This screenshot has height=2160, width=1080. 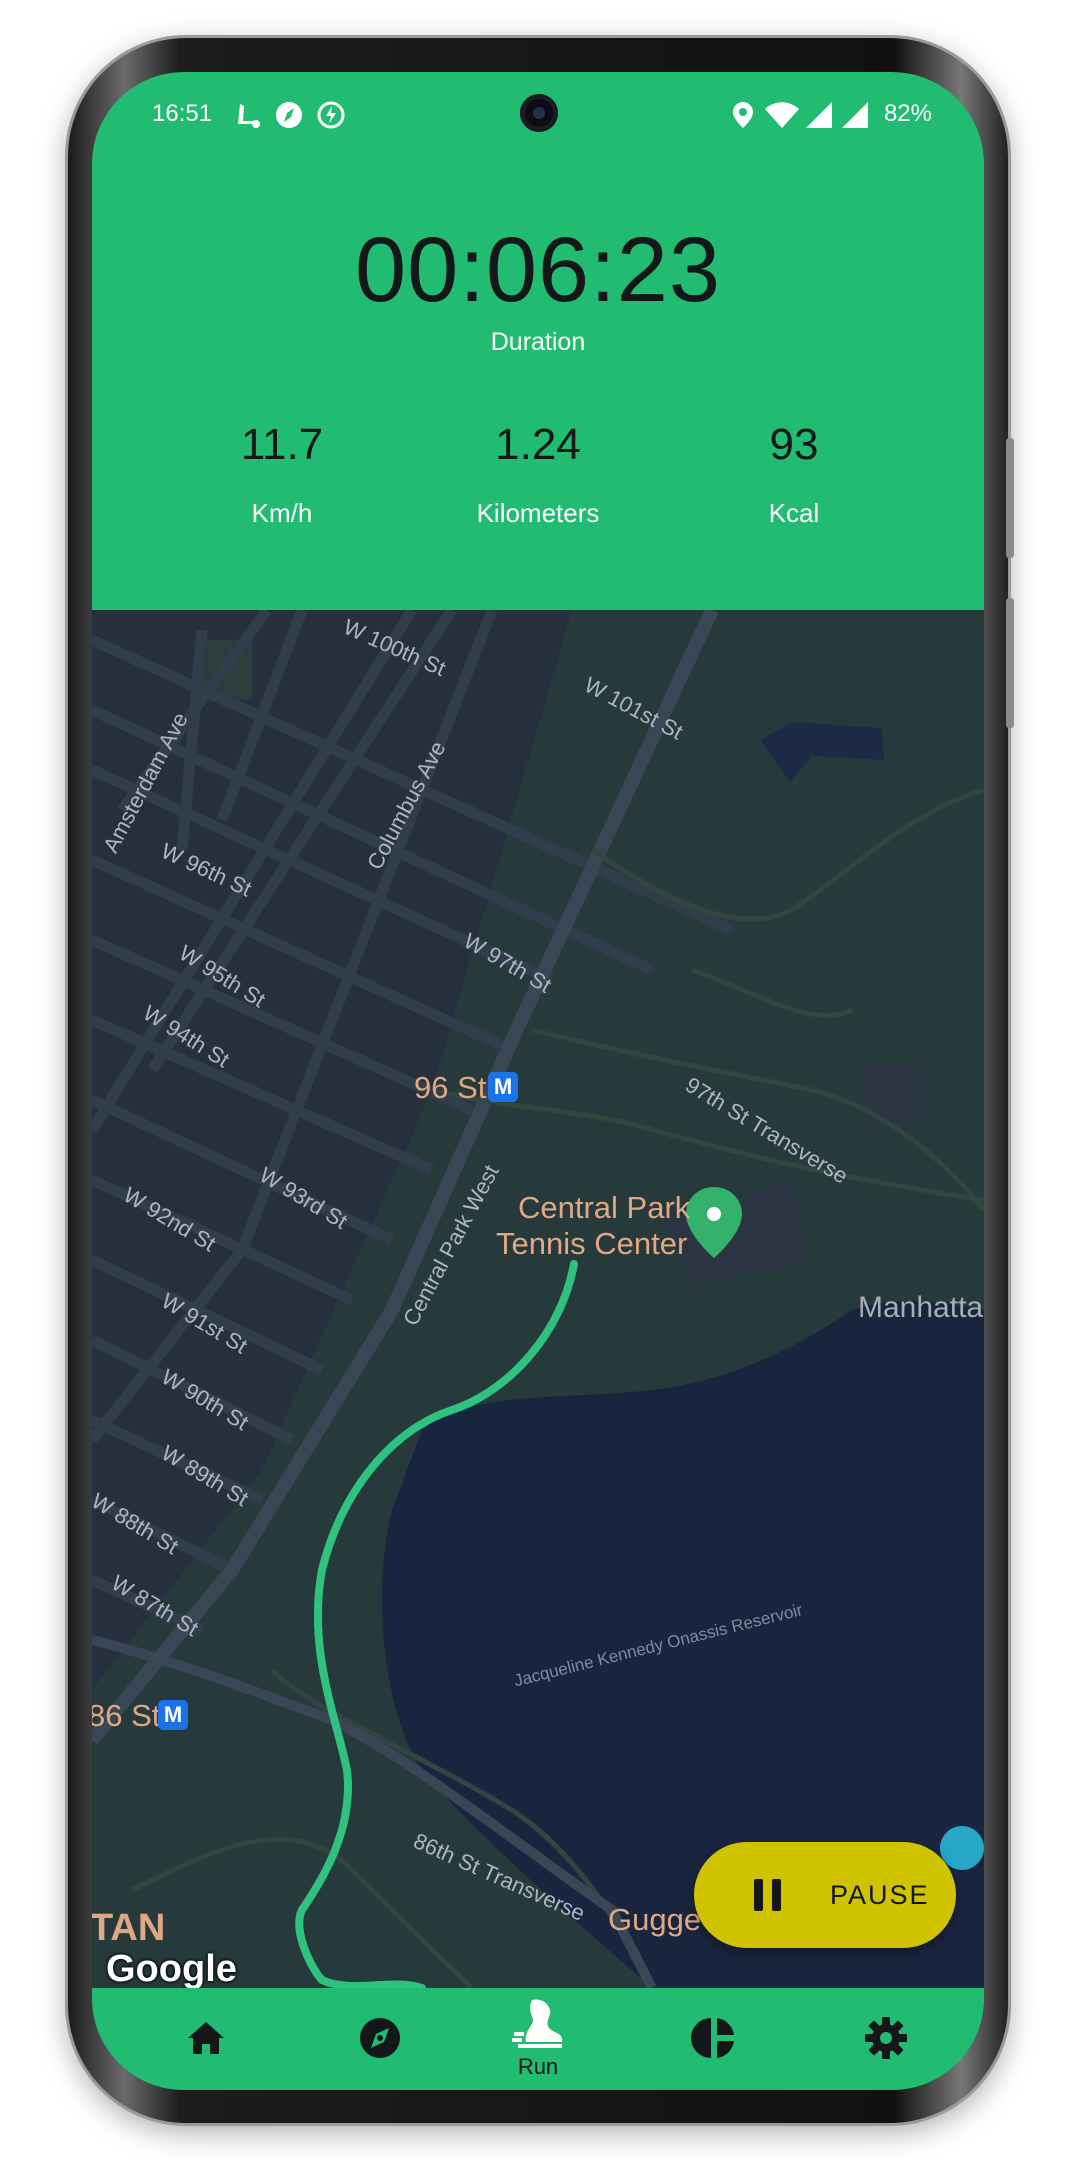 I want to click on battery-level: 82%, so click(x=907, y=113).